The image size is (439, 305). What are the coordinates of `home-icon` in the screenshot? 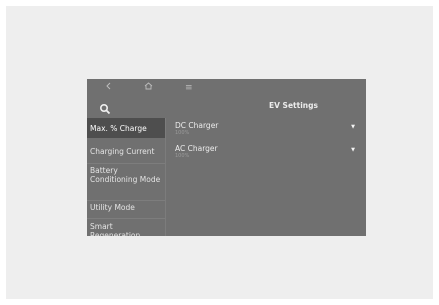 It's located at (148, 86).